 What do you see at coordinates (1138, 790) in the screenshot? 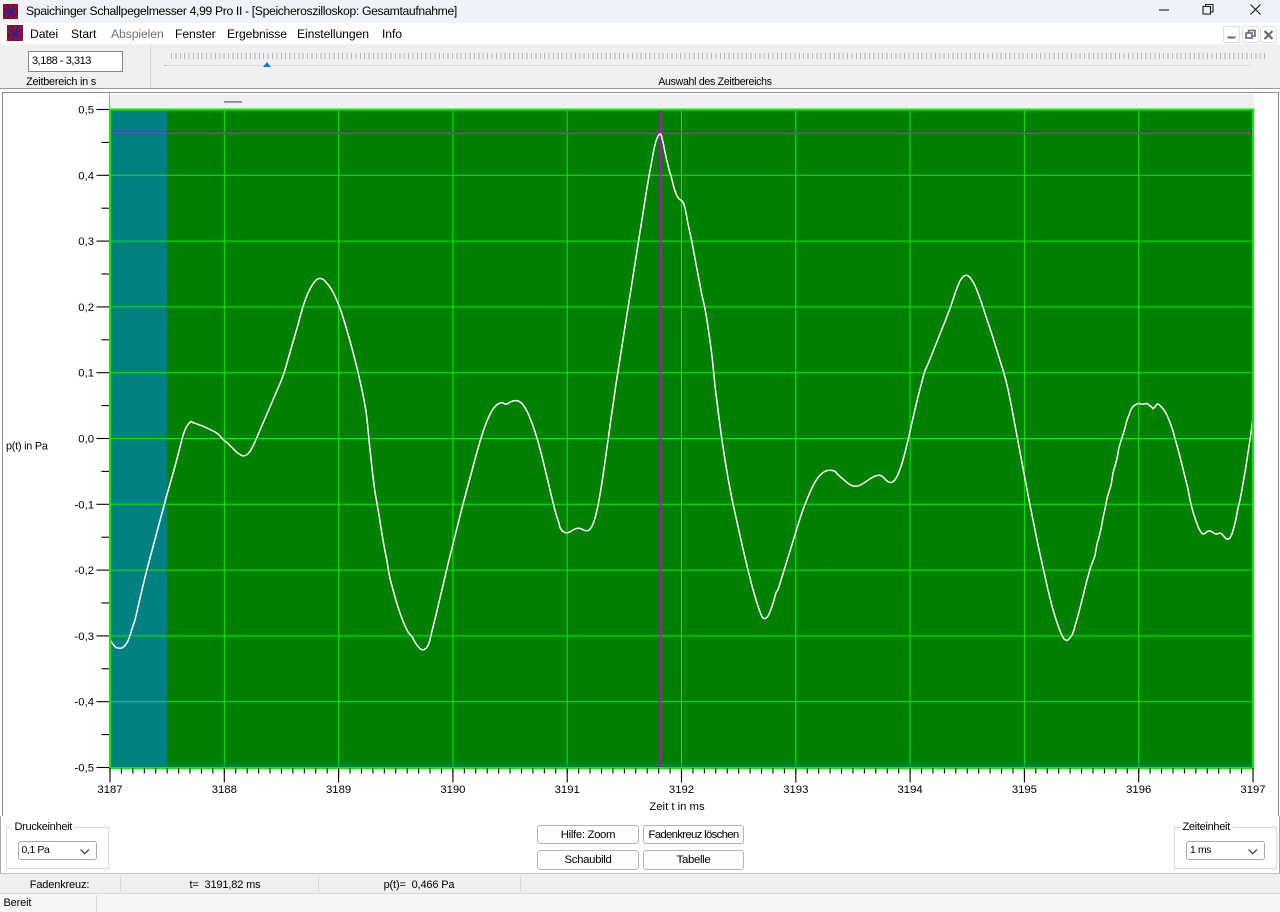
I see `svg-text: 3196` at bounding box center [1138, 790].